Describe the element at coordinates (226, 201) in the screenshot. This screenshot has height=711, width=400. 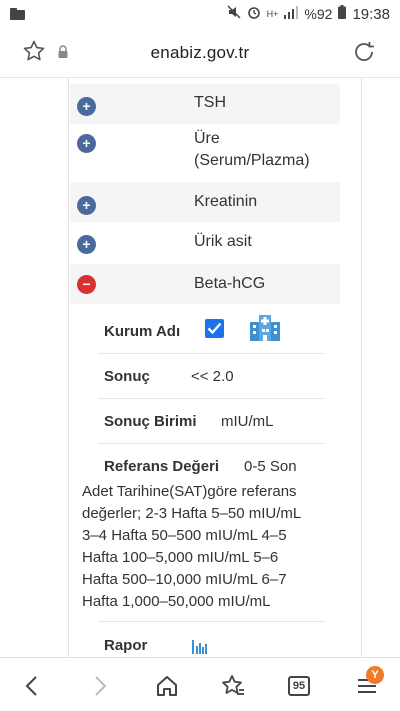
I see `test-name: Kreatinin` at that location.